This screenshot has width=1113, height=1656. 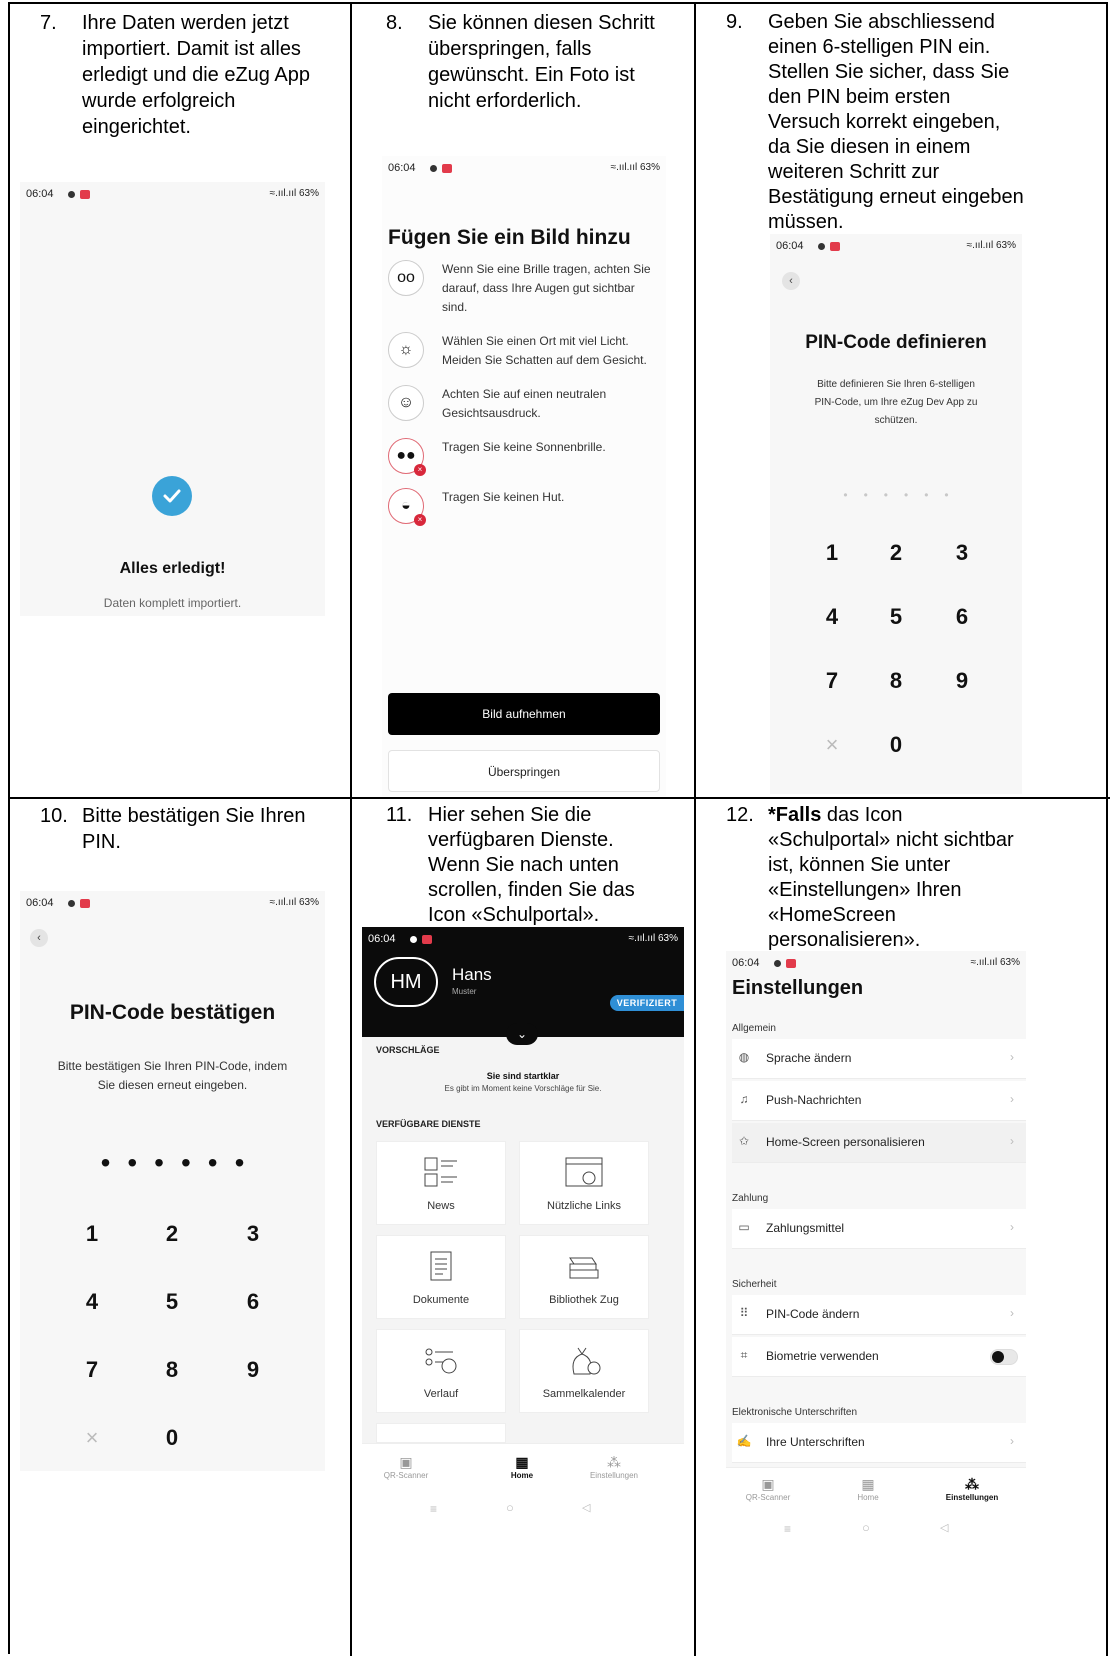 I want to click on take-photo-button: Bild aufnehmen, so click(x=524, y=714).